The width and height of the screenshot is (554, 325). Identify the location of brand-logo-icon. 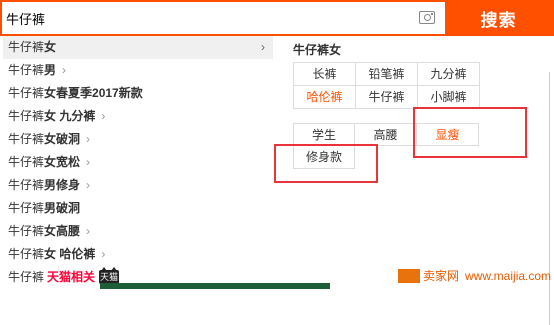
(409, 275).